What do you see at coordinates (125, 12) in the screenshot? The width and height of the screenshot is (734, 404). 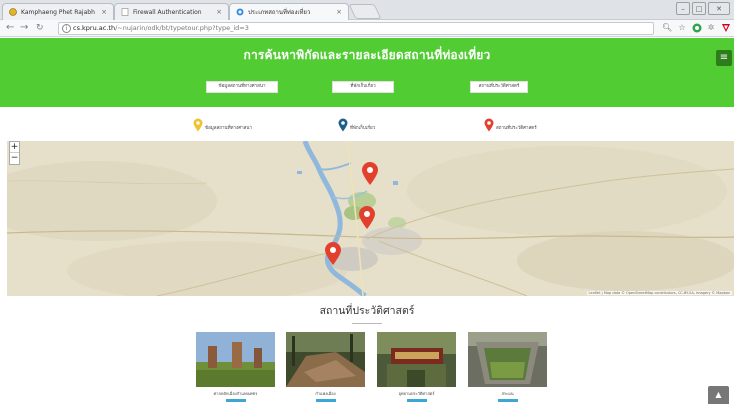 I see `page-icon` at bounding box center [125, 12].